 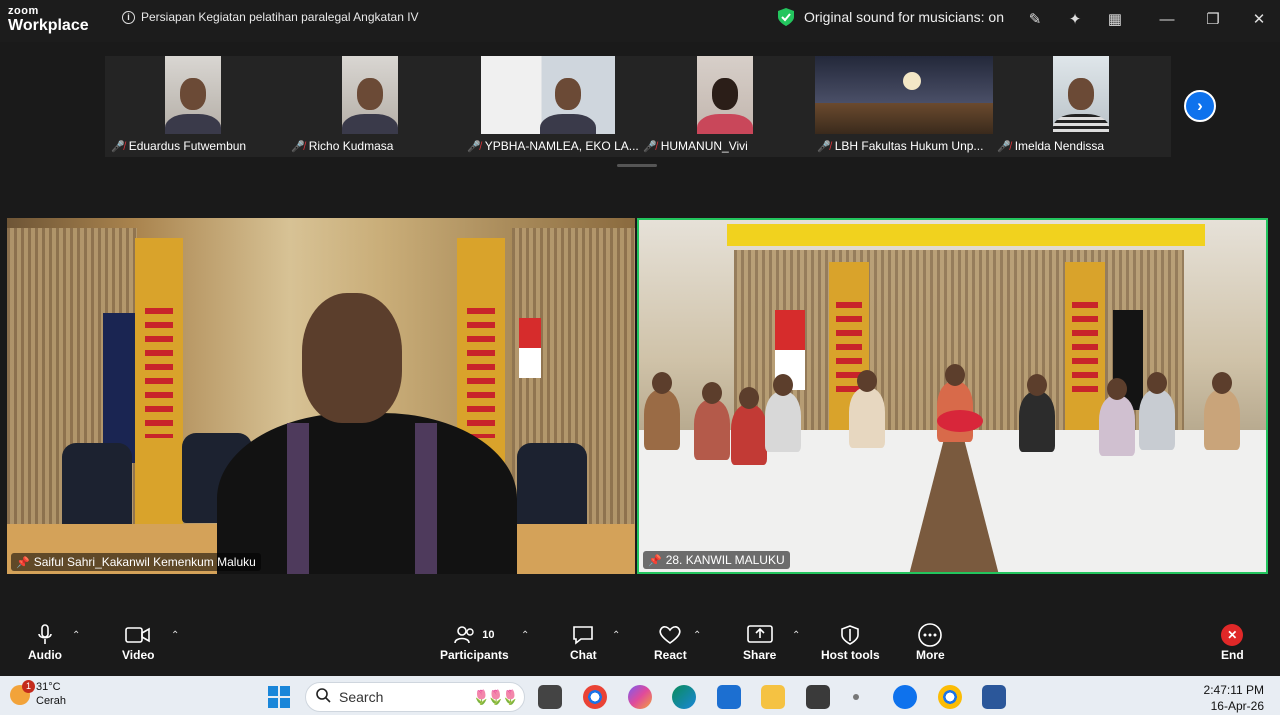 I want to click on tulips-icon: 🌷🌷🌷, so click(x=495, y=696).